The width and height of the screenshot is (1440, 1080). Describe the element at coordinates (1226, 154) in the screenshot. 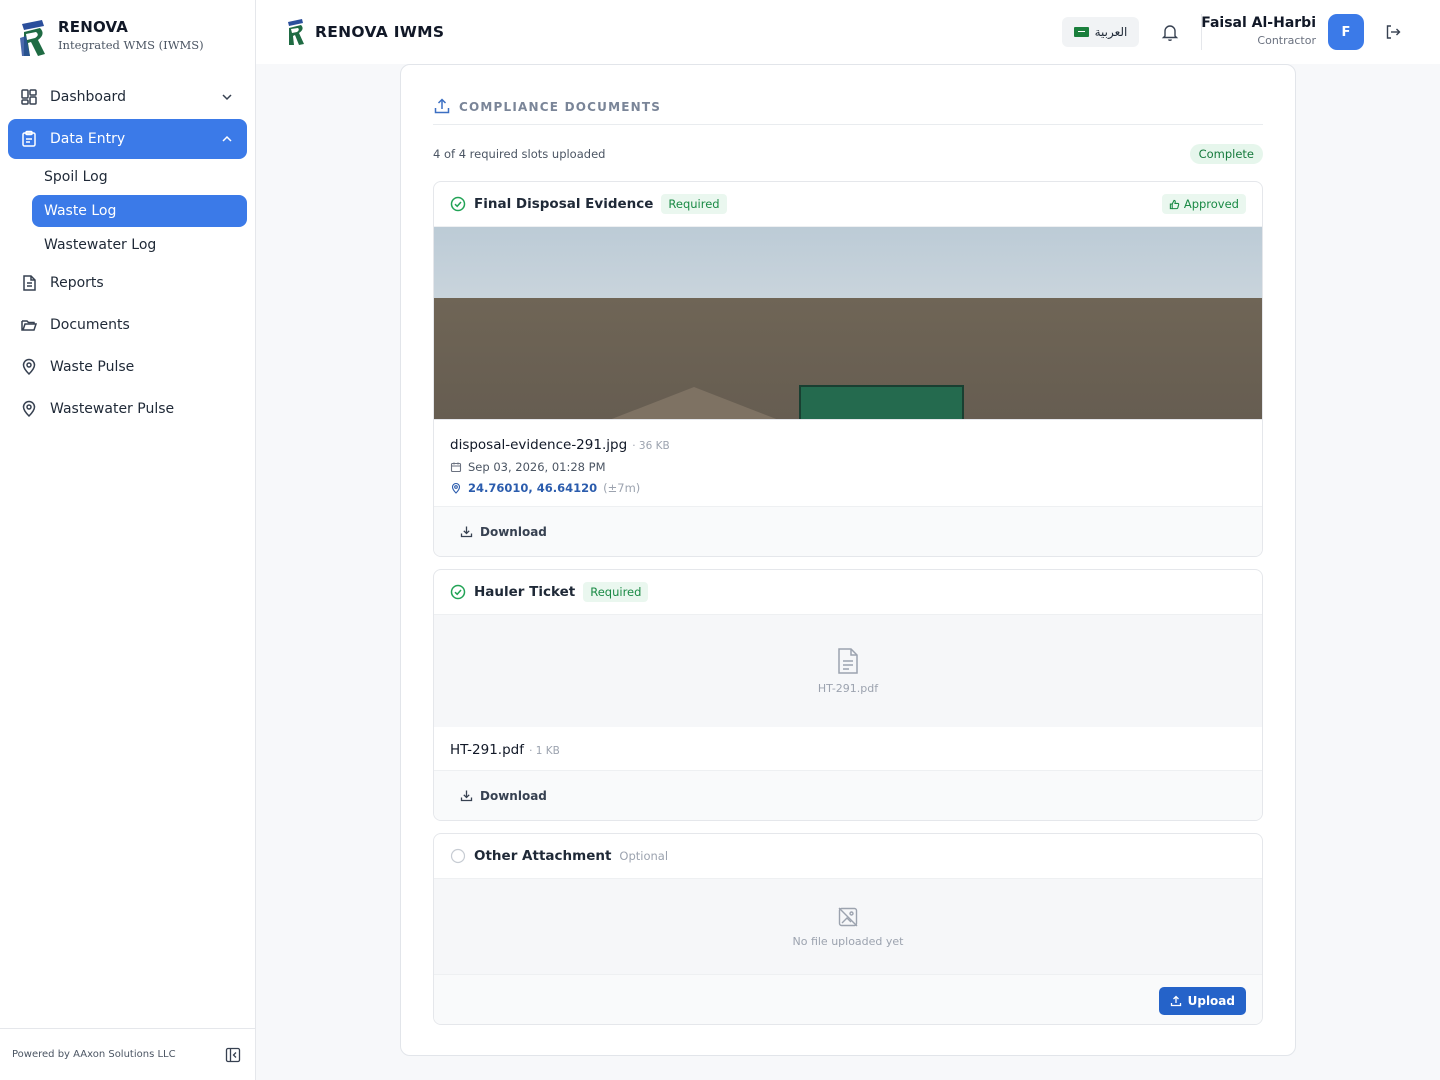

I see `status-badge: Complete` at that location.